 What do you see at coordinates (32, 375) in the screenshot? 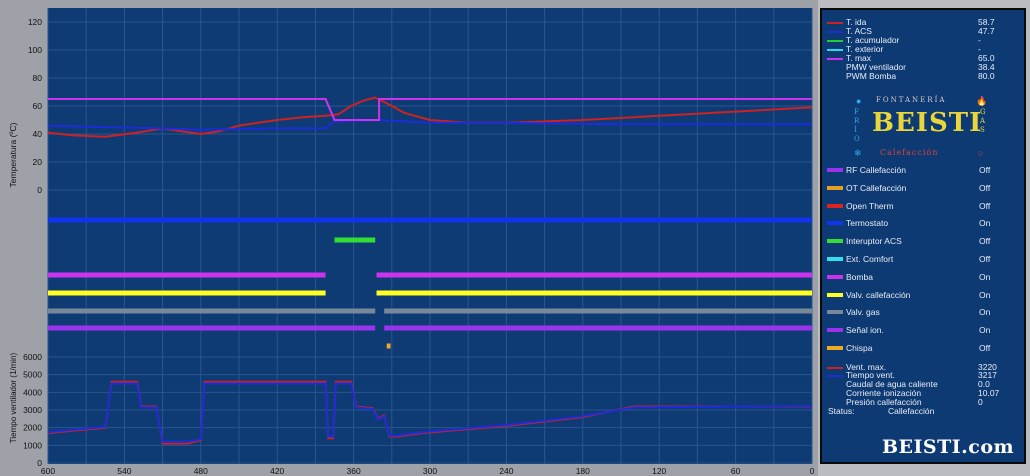
I see `fan-tick-label: 5000` at bounding box center [32, 375].